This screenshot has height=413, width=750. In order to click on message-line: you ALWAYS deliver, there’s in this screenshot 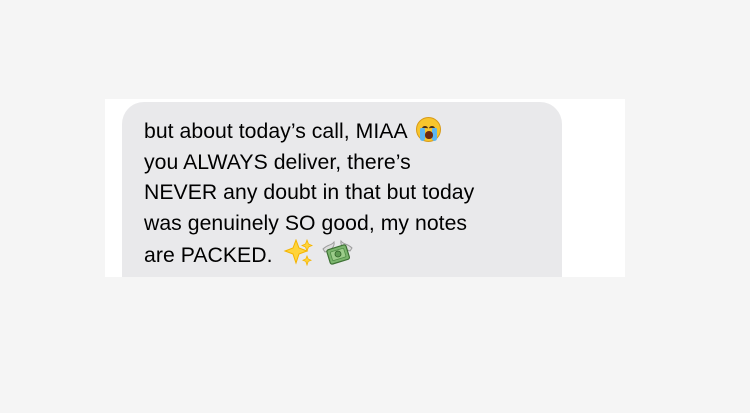, I will do `click(348, 163)`.